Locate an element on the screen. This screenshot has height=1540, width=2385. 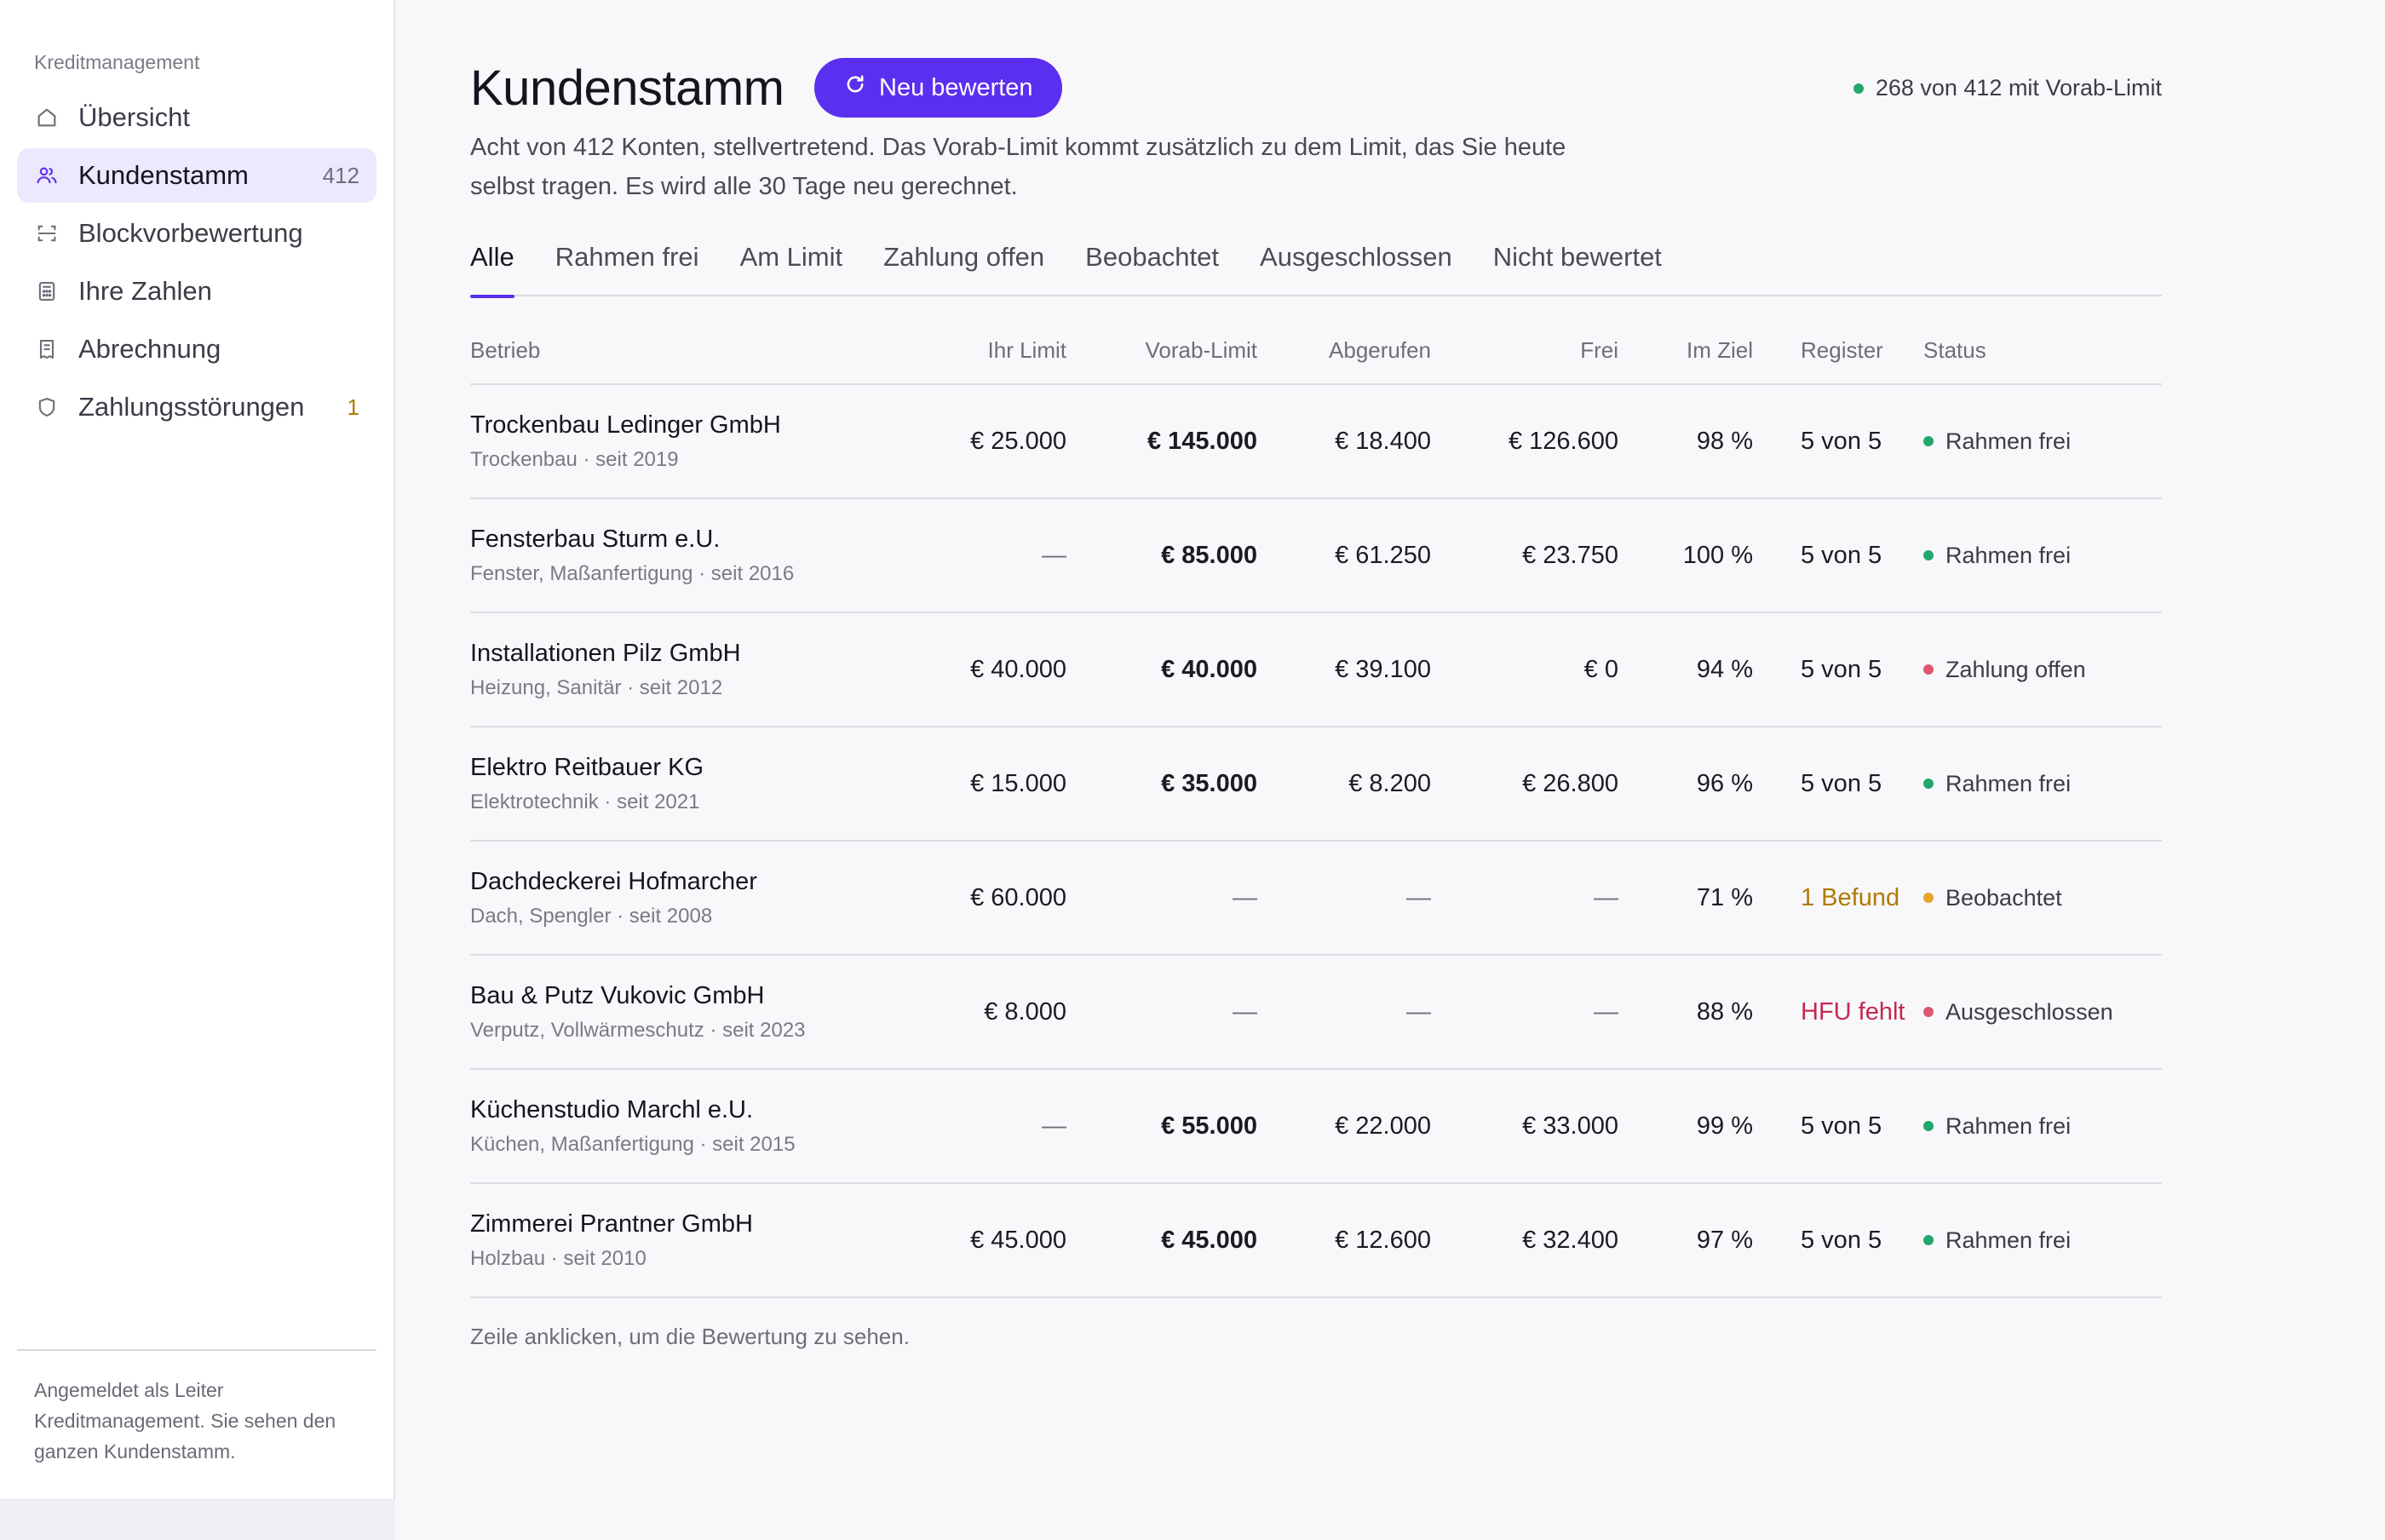
vorab-limit-value: € 35.000 is located at coordinates (1209, 783).